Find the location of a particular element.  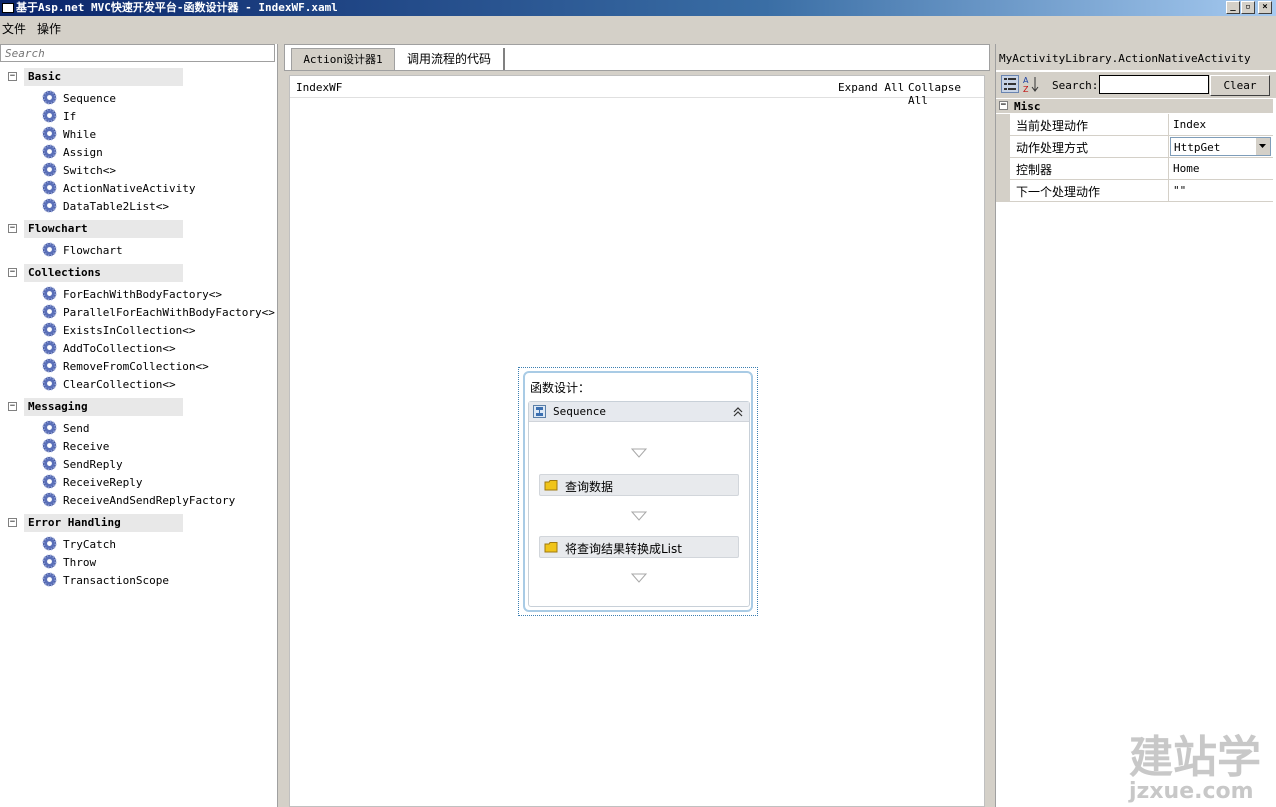

activity-convert-to-list: 将查询结果转换成List is located at coordinates (639, 547).